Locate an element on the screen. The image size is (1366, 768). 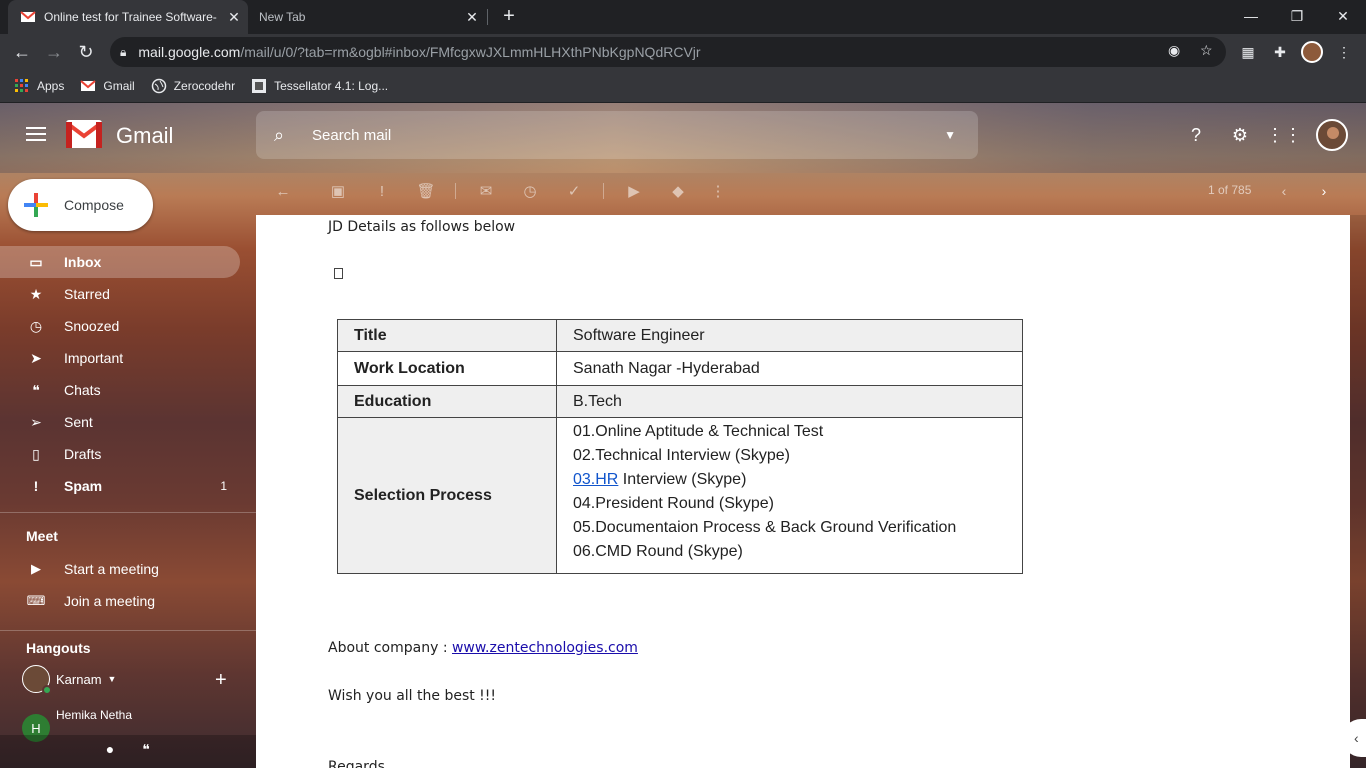
search-options-icon: ▼ is located at coordinates (950, 135).